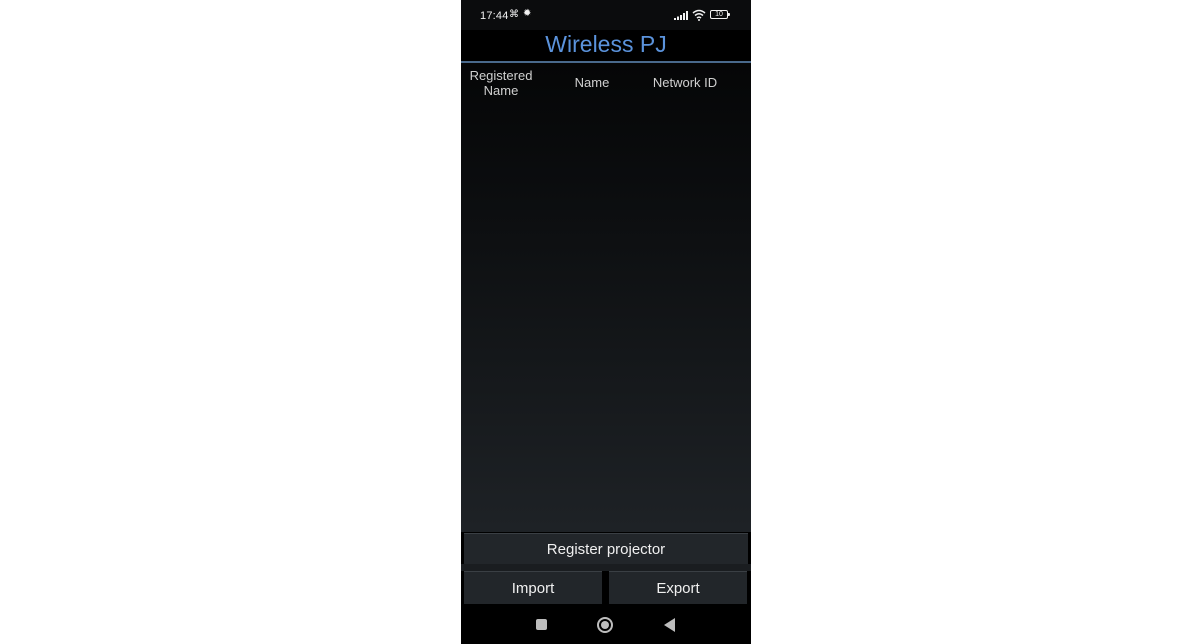  I want to click on column-label: Name, so click(592, 82).